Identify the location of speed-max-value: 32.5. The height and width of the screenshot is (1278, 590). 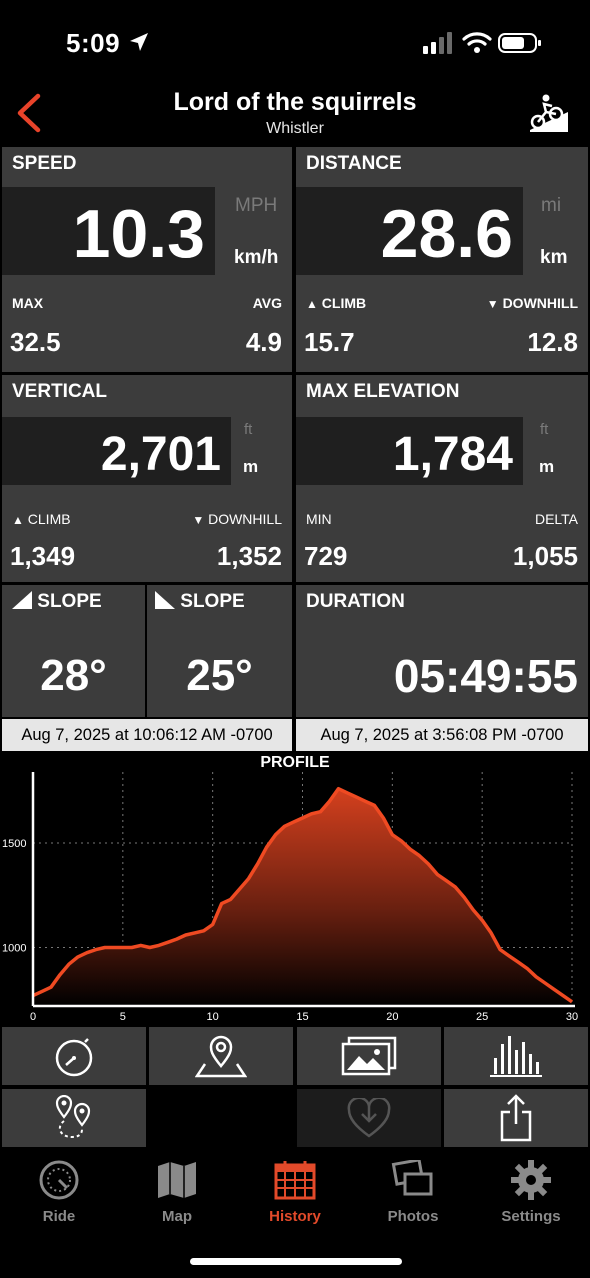
(35, 342).